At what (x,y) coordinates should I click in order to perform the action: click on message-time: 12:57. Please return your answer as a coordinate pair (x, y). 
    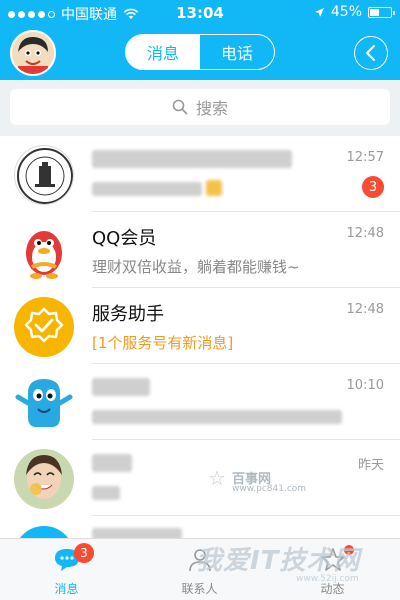
    Looking at the image, I should click on (365, 157).